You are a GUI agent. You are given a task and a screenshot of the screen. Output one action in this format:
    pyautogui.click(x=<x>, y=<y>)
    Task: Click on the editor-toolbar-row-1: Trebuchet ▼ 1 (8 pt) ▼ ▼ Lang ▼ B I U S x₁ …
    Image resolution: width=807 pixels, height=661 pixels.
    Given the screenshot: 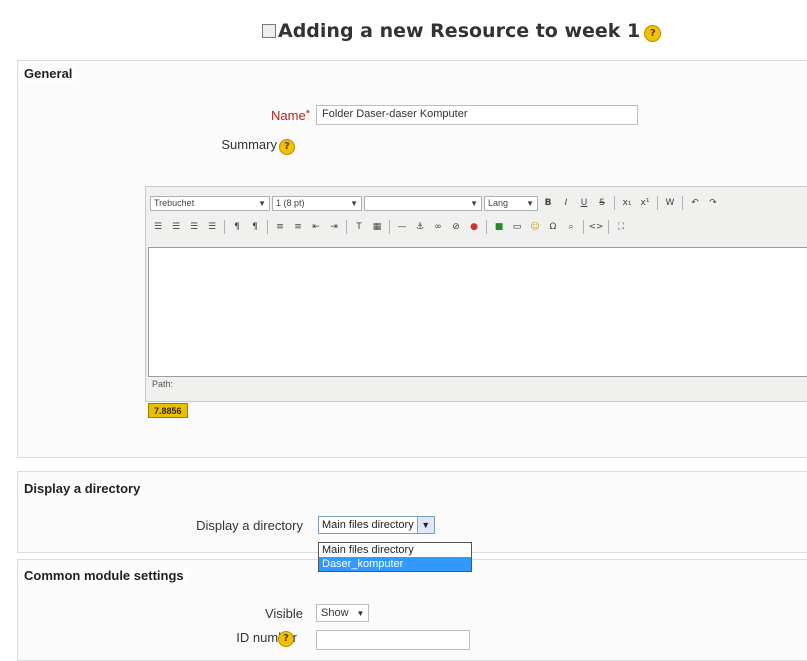 What is the action you would take?
    pyautogui.click(x=478, y=203)
    